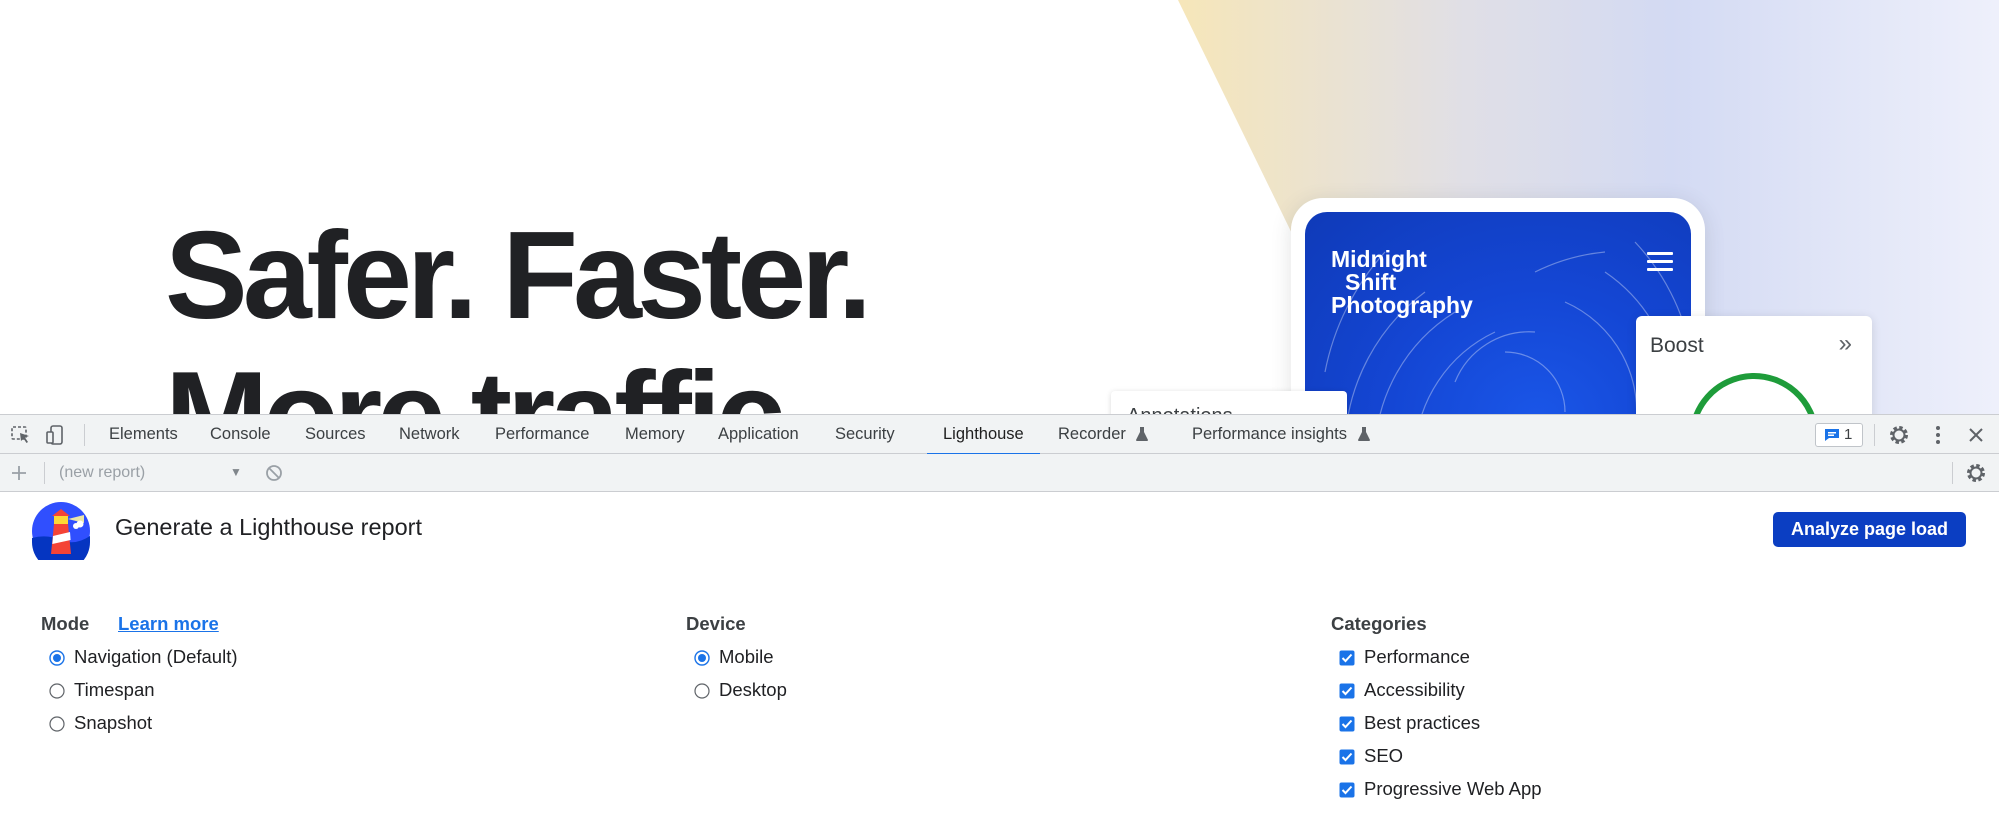  What do you see at coordinates (475, 379) in the screenshot?
I see `hero-headline-line-2: More traffic` at bounding box center [475, 379].